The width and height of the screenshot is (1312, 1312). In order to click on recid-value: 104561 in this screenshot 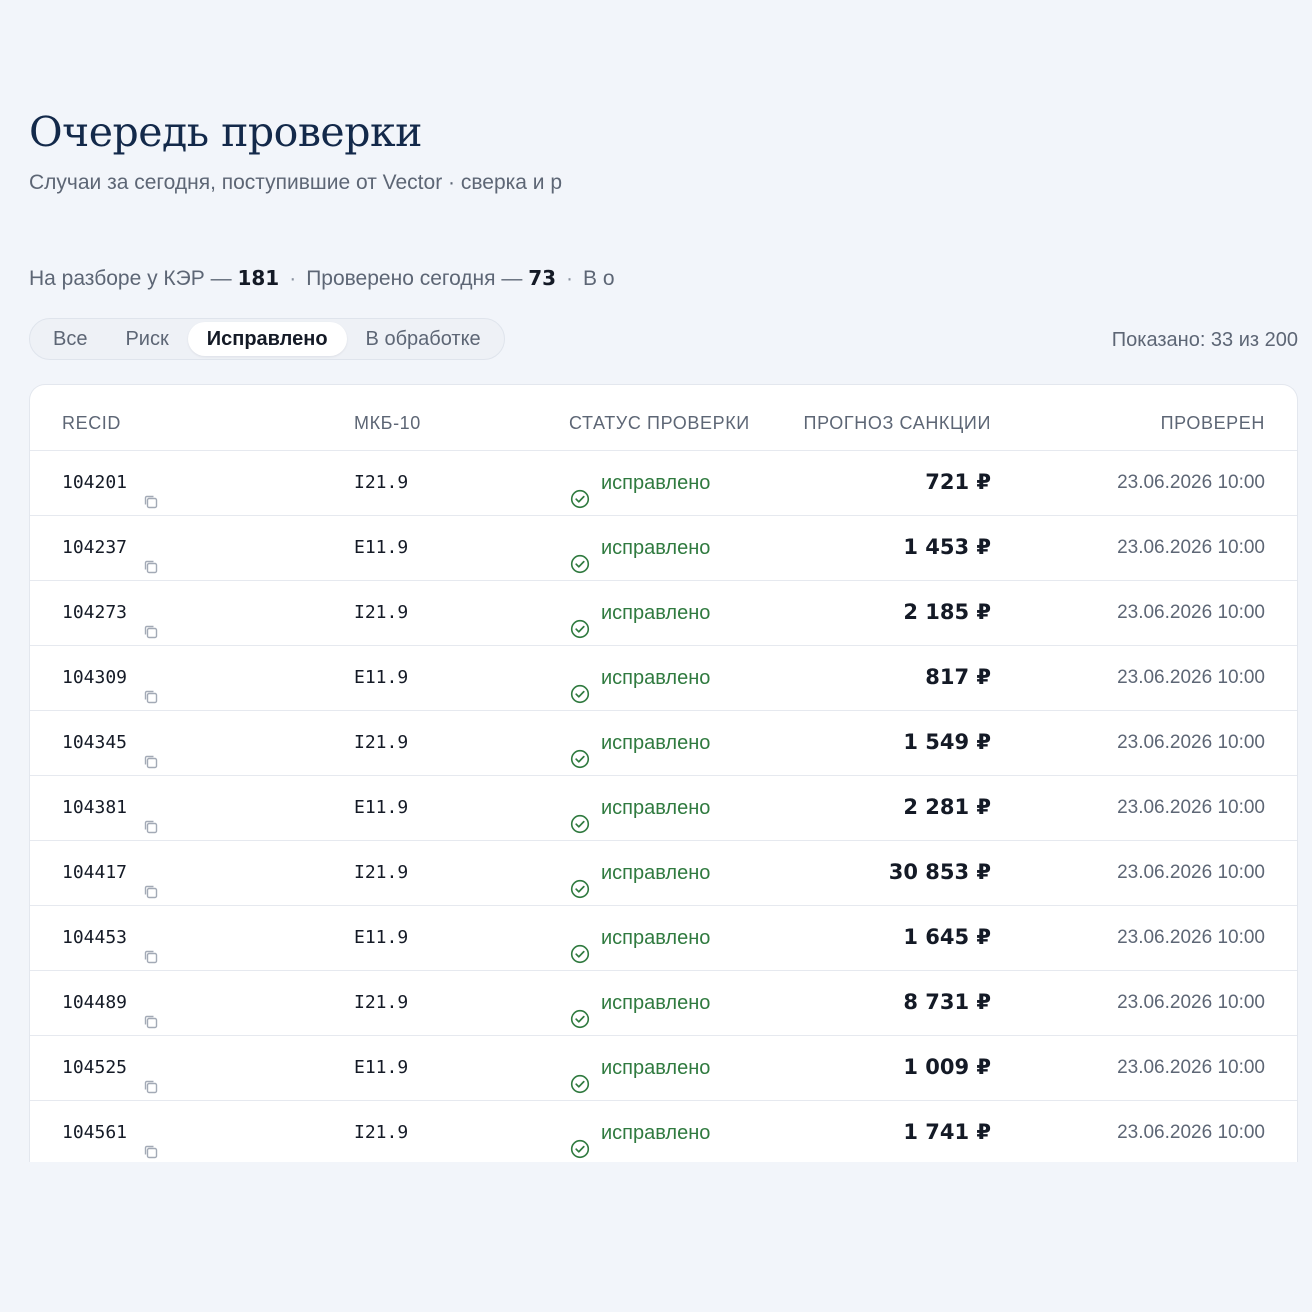, I will do `click(95, 1132)`.